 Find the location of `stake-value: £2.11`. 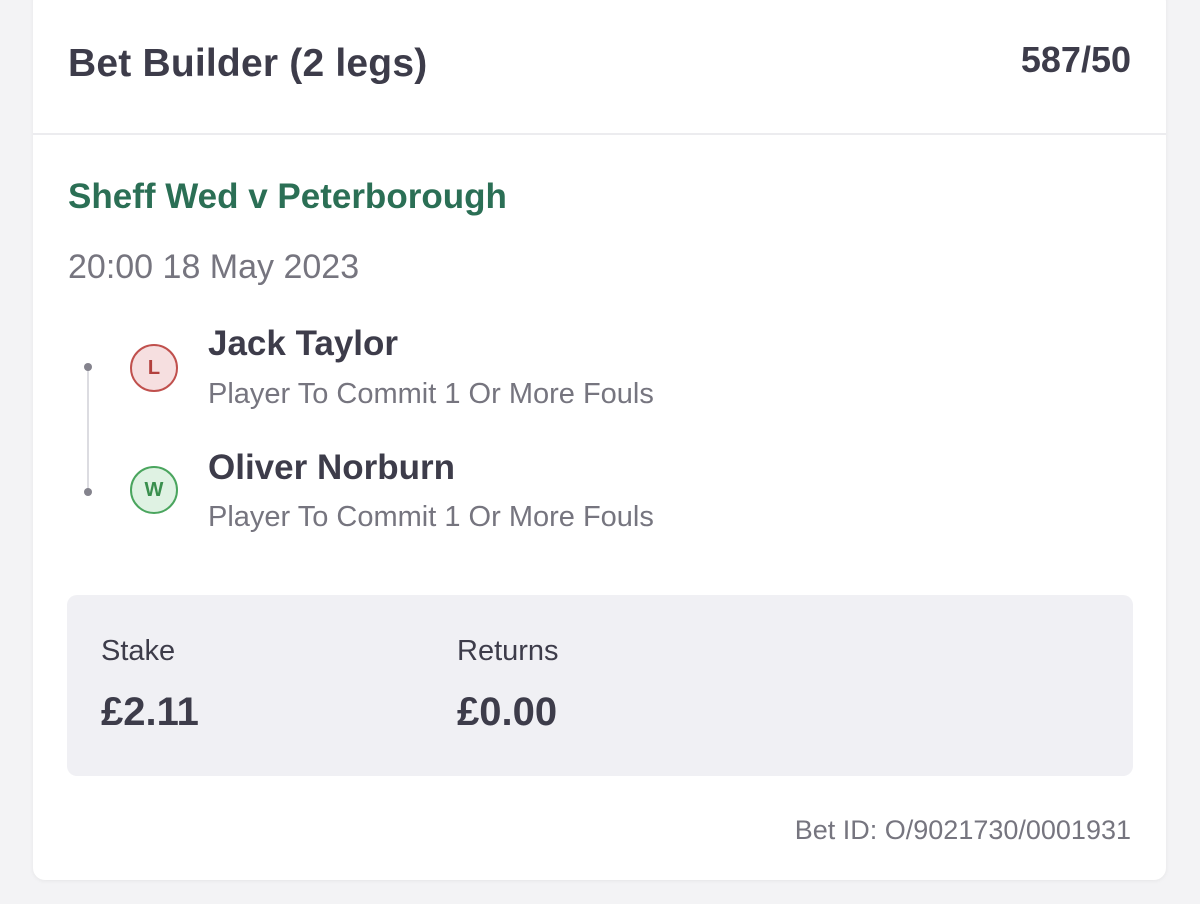

stake-value: £2.11 is located at coordinates (150, 712).